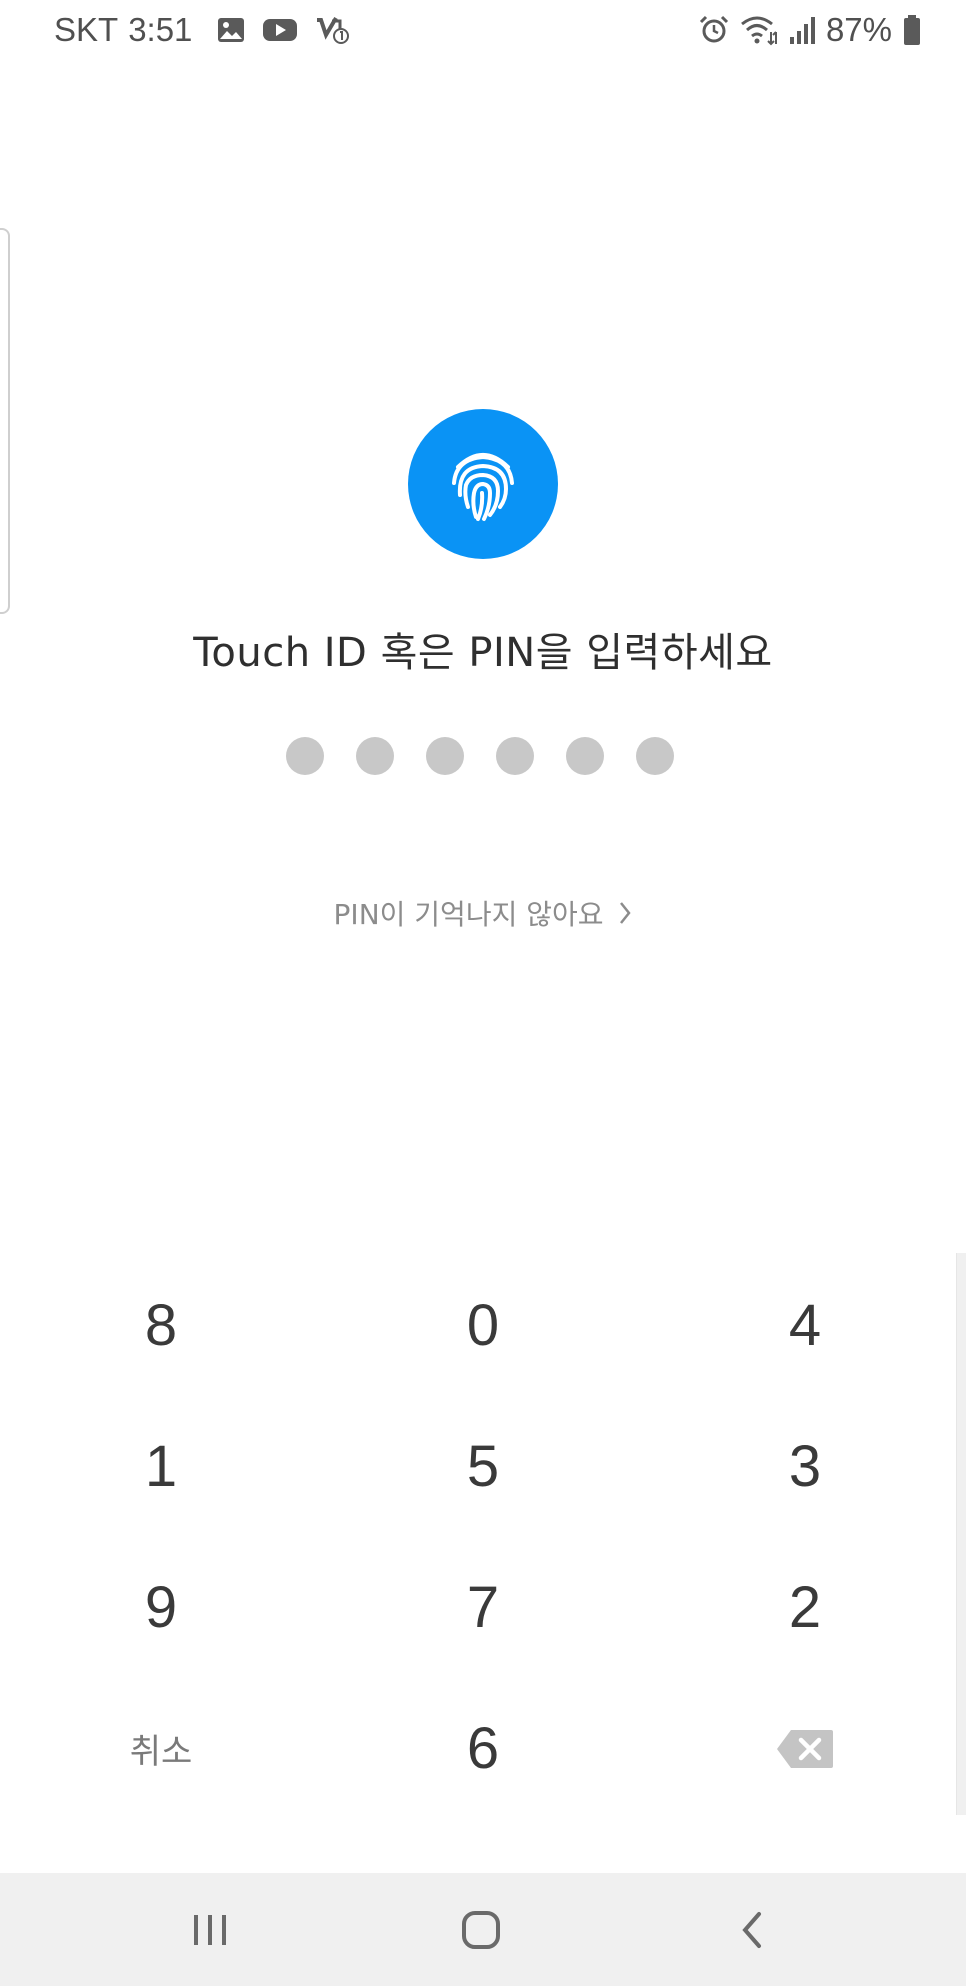  Describe the element at coordinates (858, 29) in the screenshot. I see `battery-percent: 87%` at that location.